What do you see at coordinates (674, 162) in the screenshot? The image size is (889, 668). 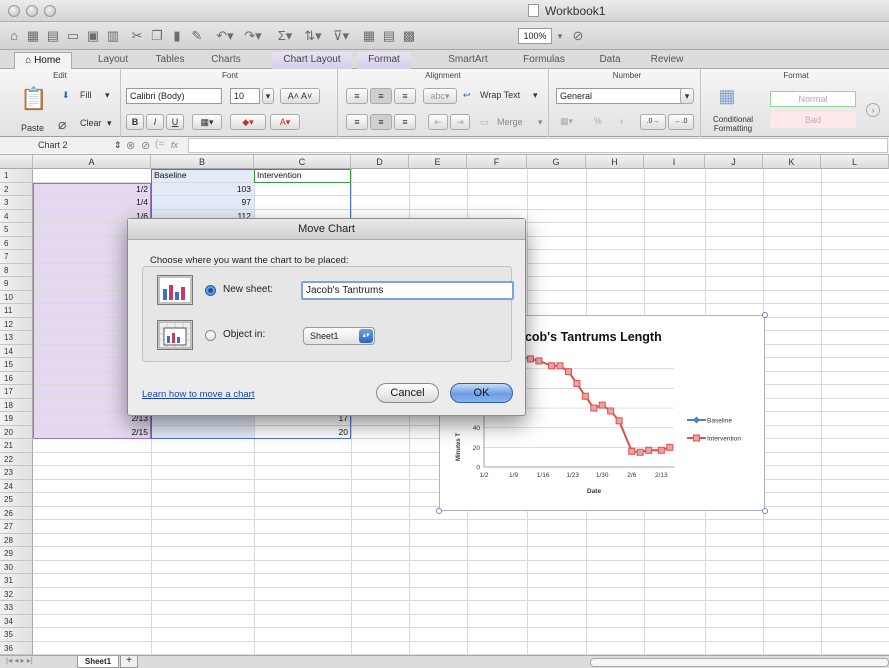 I see `column-header-i: I` at bounding box center [674, 162].